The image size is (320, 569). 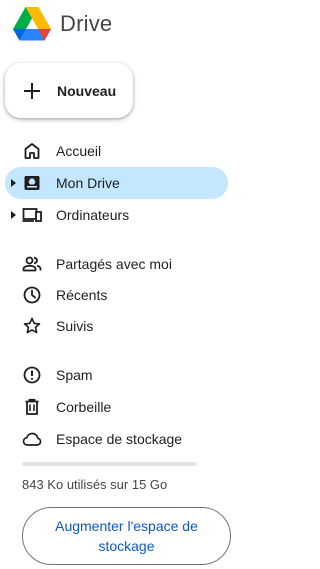 What do you see at coordinates (116, 151) in the screenshot?
I see `nav-item-accueil: Accueil` at bounding box center [116, 151].